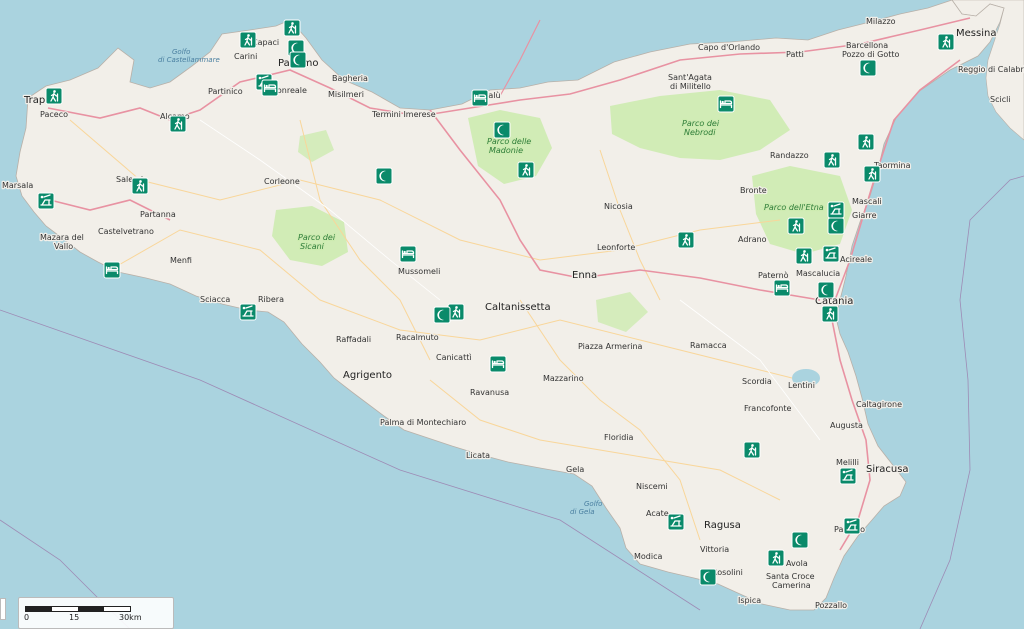  I want to click on town-label-melilli: Melilli, so click(847, 462).